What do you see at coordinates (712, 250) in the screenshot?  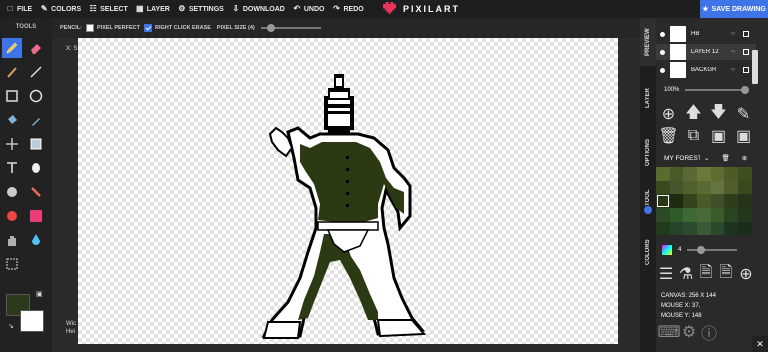 I see `palette-size-slider` at bounding box center [712, 250].